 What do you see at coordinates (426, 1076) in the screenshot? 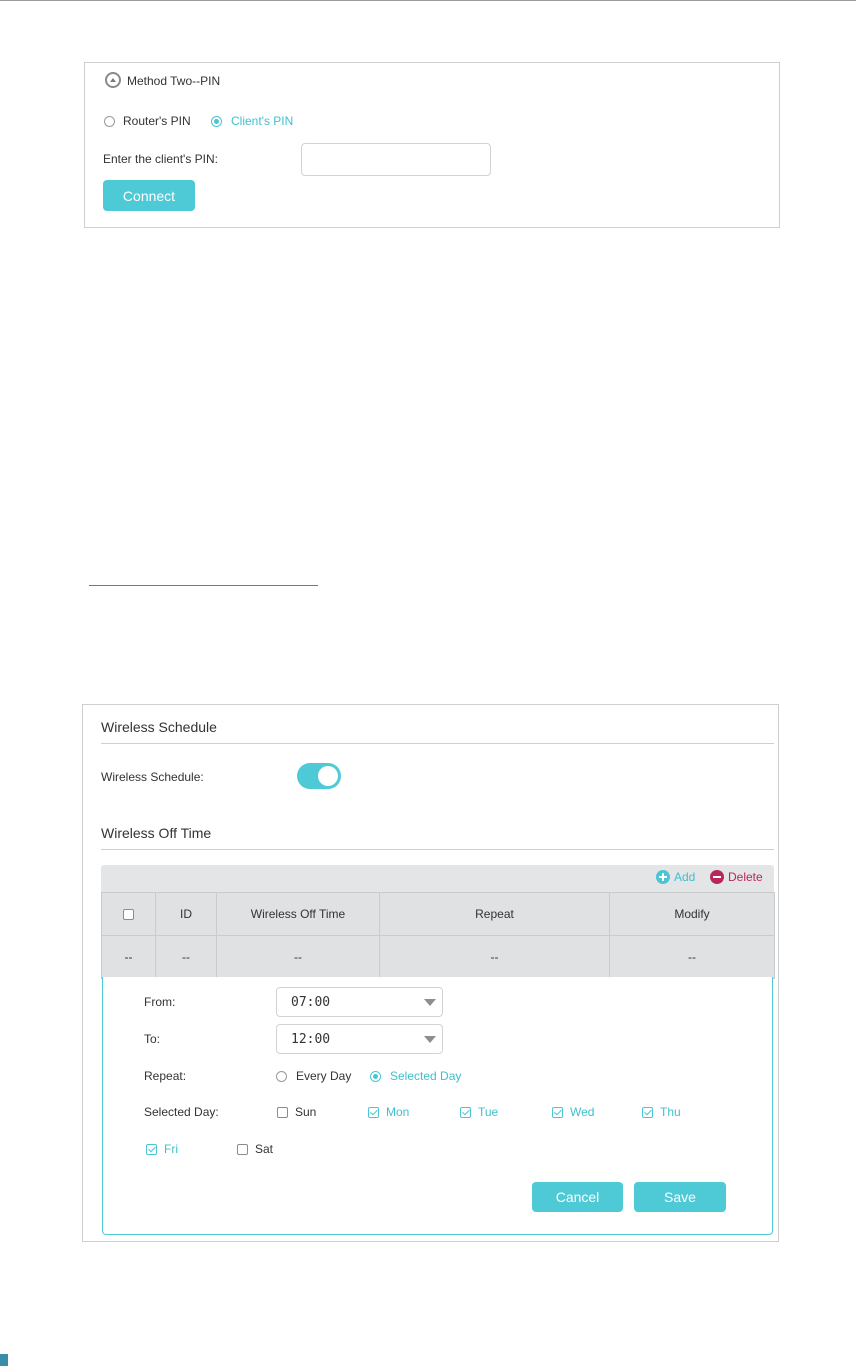
I see `selected-day-option-label: Selected Day` at bounding box center [426, 1076].